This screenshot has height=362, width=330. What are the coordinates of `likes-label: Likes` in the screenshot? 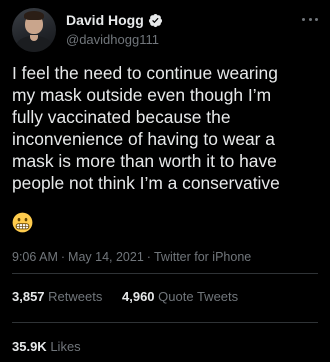 It's located at (65, 346).